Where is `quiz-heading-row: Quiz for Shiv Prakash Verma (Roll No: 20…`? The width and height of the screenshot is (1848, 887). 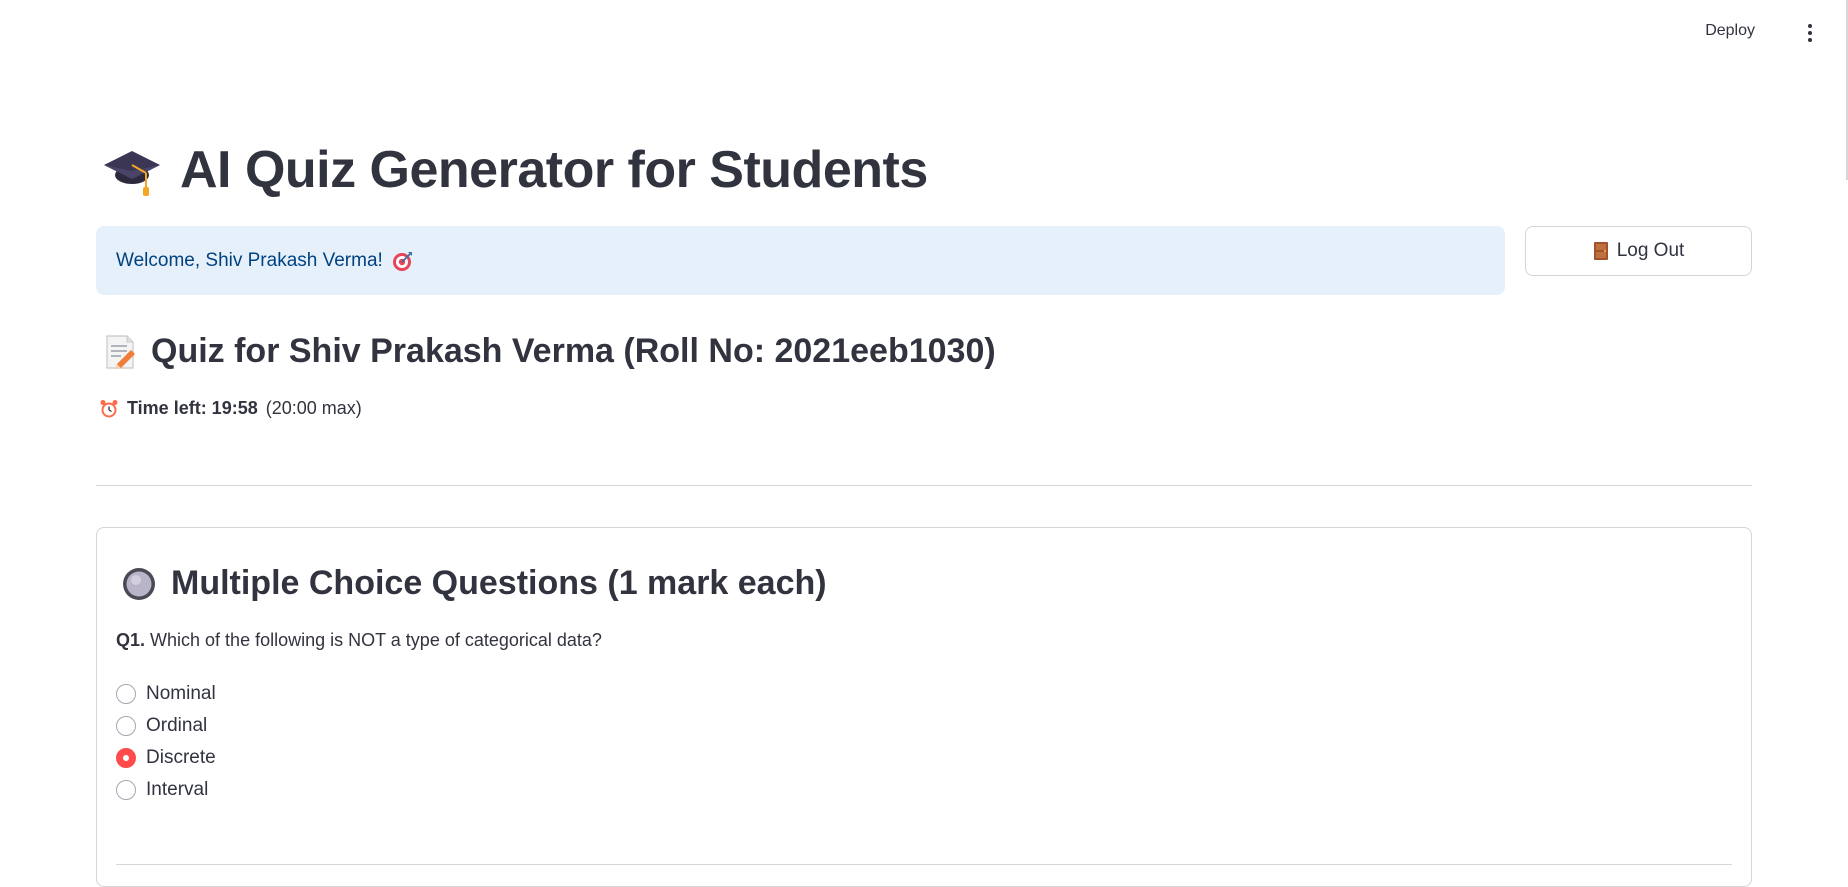 quiz-heading-row: Quiz for Shiv Prakash Verma (Roll No: 20… is located at coordinates (549, 351).